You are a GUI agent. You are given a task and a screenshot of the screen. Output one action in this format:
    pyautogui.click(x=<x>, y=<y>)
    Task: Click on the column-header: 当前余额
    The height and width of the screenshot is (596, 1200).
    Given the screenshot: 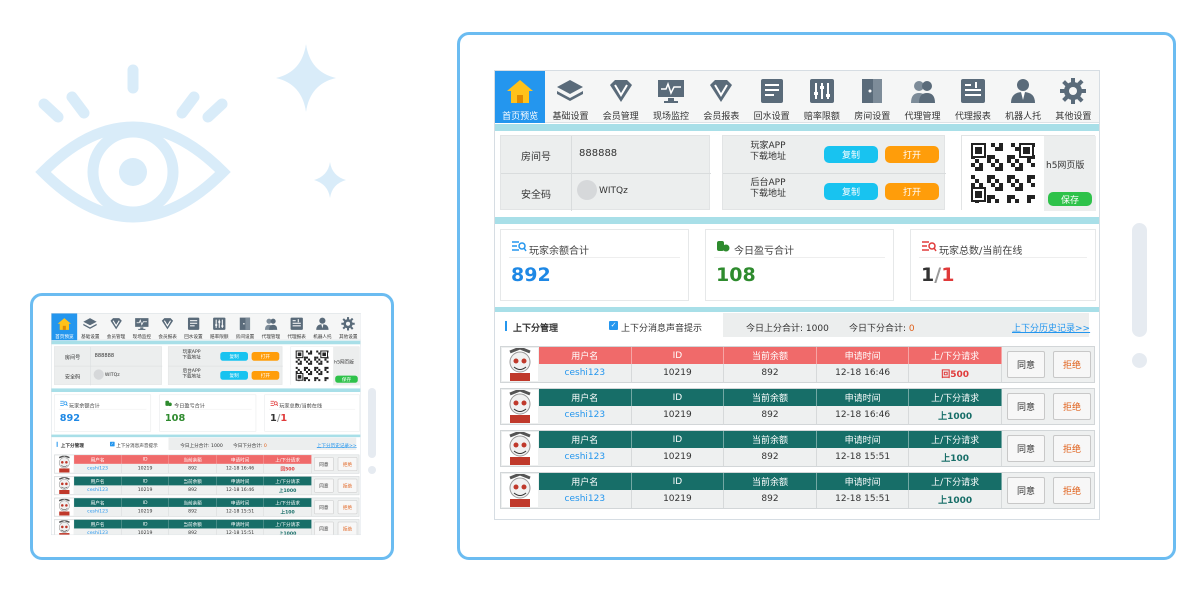 What is the action you would take?
    pyautogui.click(x=770, y=397)
    